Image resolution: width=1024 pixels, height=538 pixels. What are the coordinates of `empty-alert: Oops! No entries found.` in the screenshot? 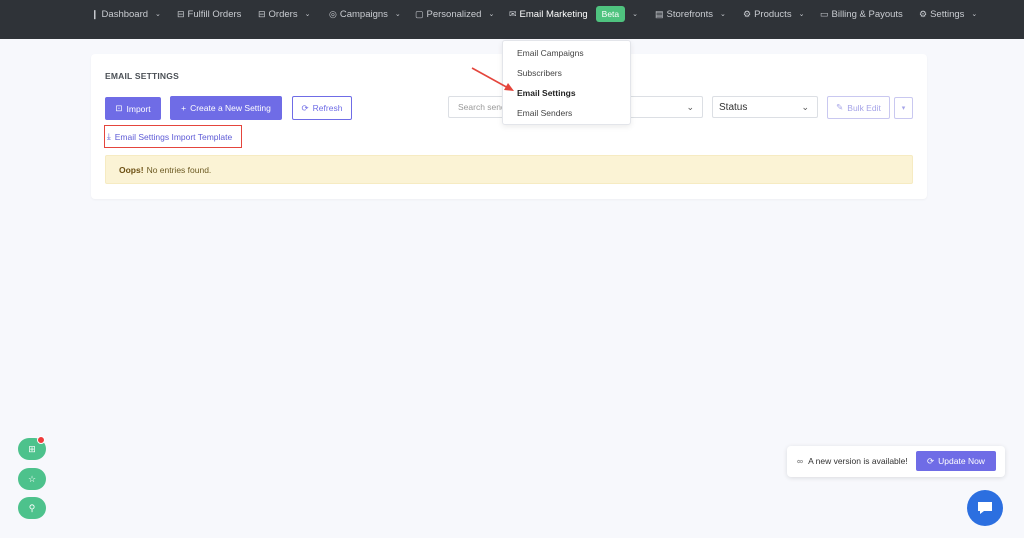 It's located at (509, 169).